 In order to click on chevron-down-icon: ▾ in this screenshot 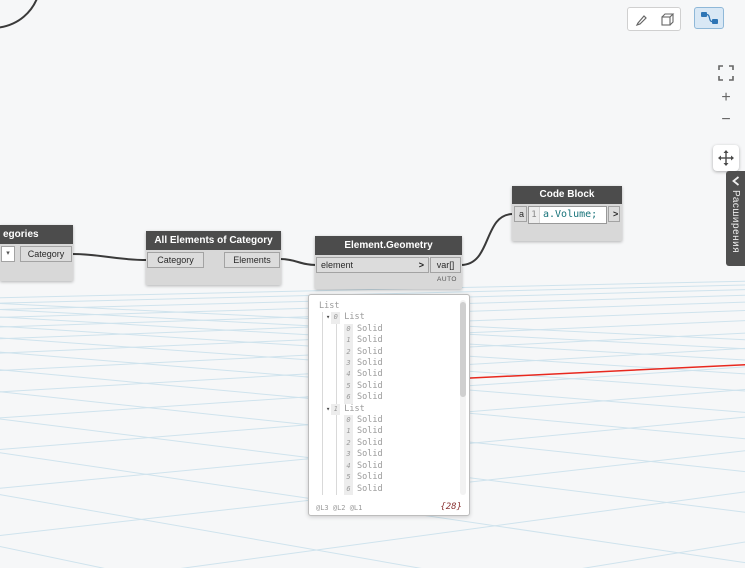, I will do `click(8, 253)`.